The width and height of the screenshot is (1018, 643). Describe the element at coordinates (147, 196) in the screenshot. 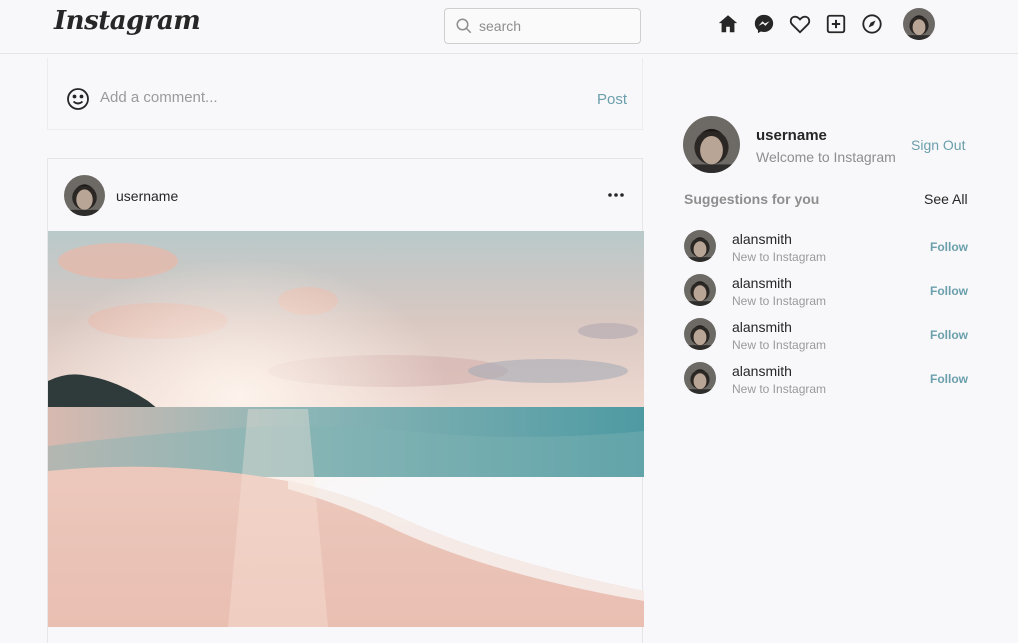

I see `post-author-username: username` at that location.